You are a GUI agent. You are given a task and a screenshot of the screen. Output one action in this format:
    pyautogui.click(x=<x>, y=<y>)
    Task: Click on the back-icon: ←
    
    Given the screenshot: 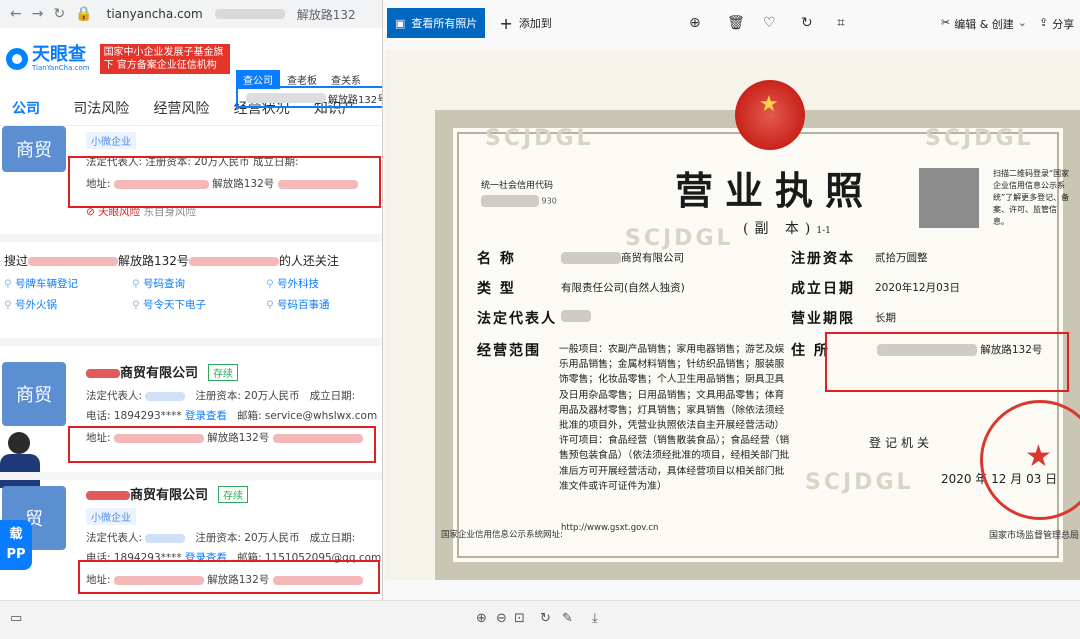 What is the action you would take?
    pyautogui.click(x=16, y=14)
    